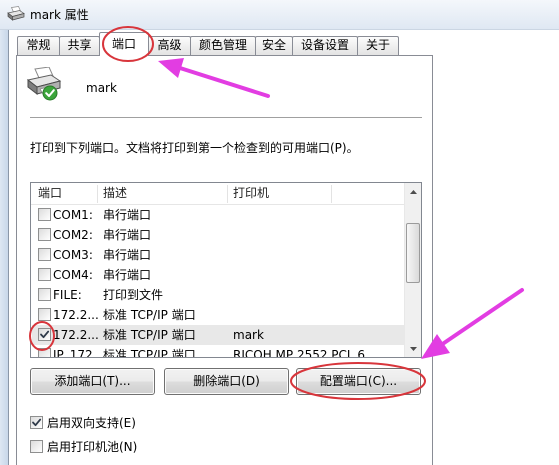 This screenshot has width=559, height=465. I want to click on arrow-down-icon, so click(413, 348).